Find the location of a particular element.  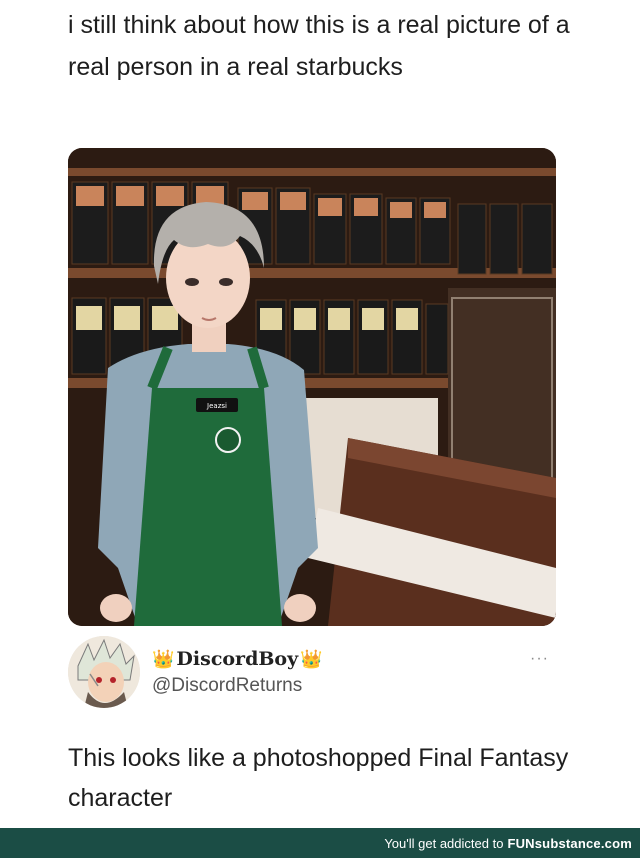

footer-tagline: You'll get addicted to is located at coordinates (444, 843).